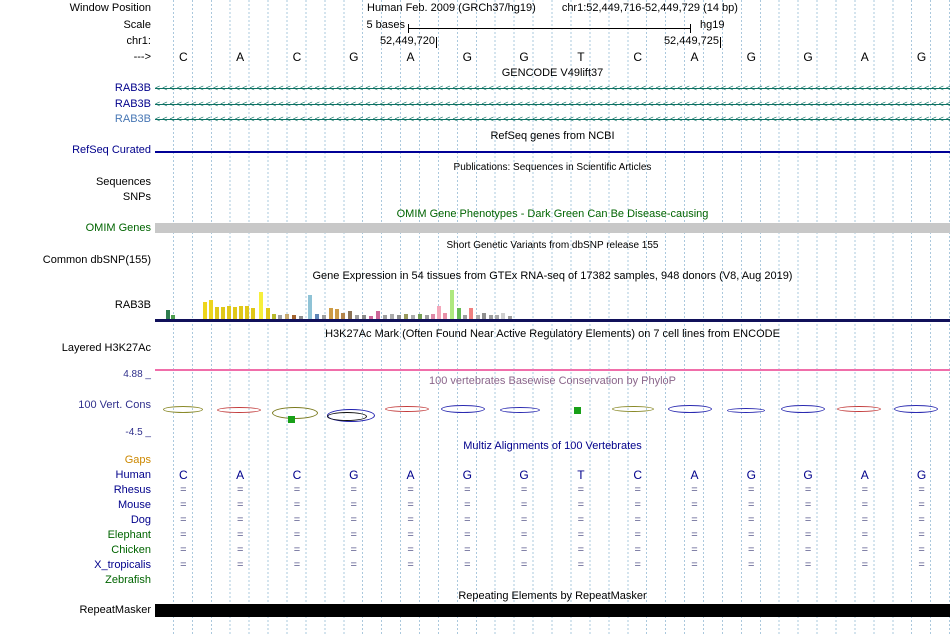 This screenshot has height=634, width=950. What do you see at coordinates (75, 520) in the screenshot?
I see `species-label-dog: Dog` at bounding box center [75, 520].